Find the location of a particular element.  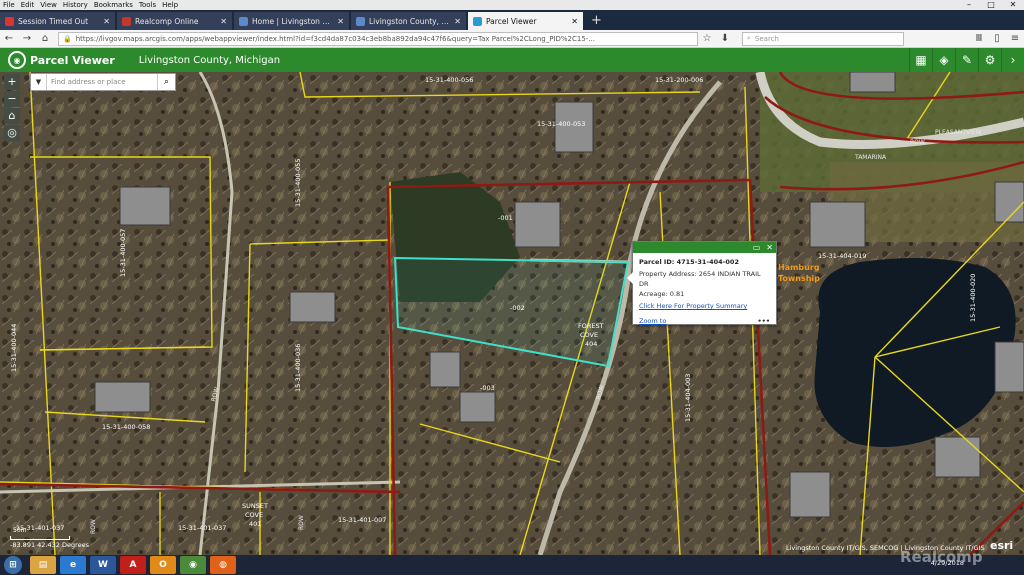

scale-bar: 50m is located at coordinates (40, 533).